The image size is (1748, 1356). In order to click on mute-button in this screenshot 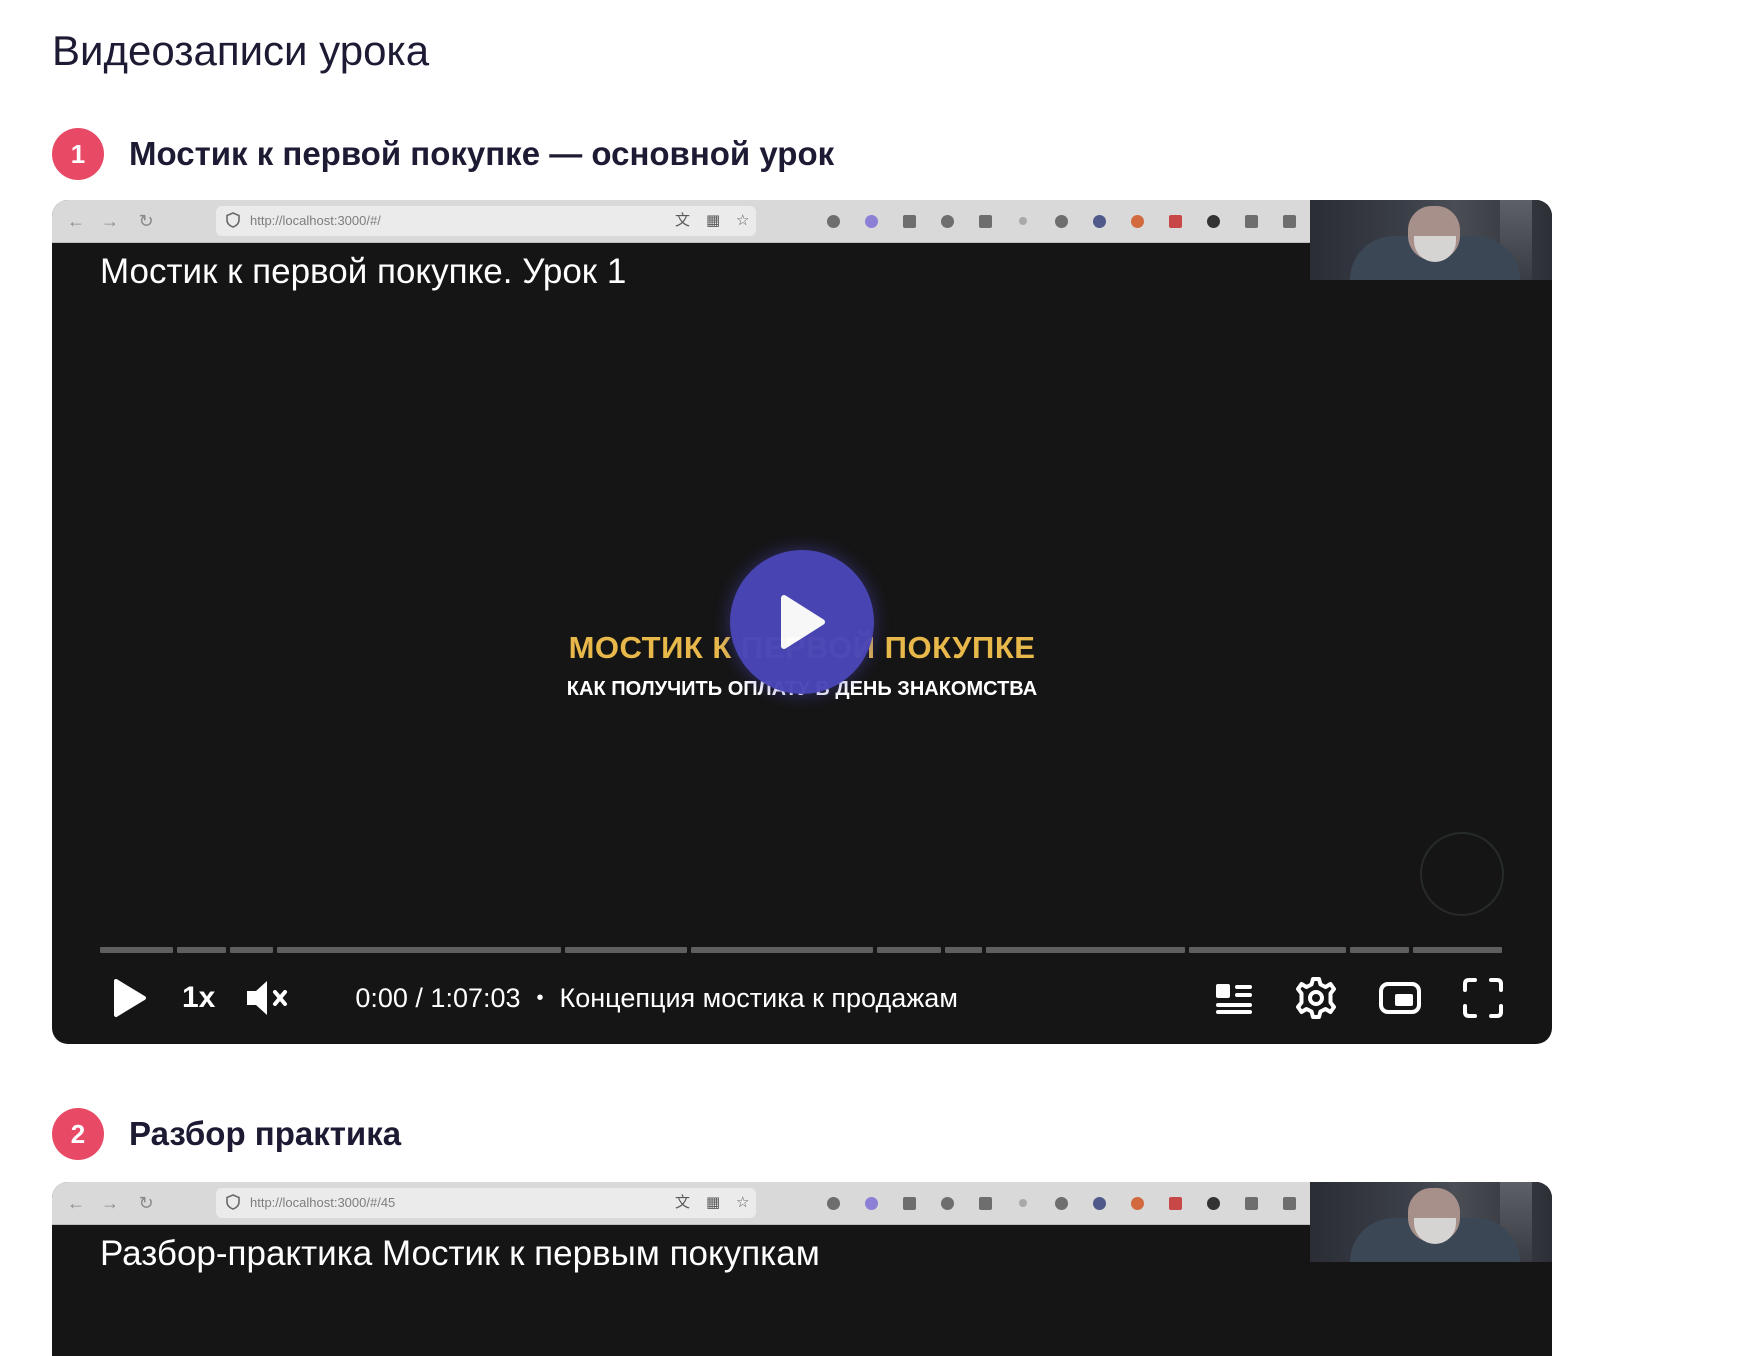, I will do `click(268, 998)`.